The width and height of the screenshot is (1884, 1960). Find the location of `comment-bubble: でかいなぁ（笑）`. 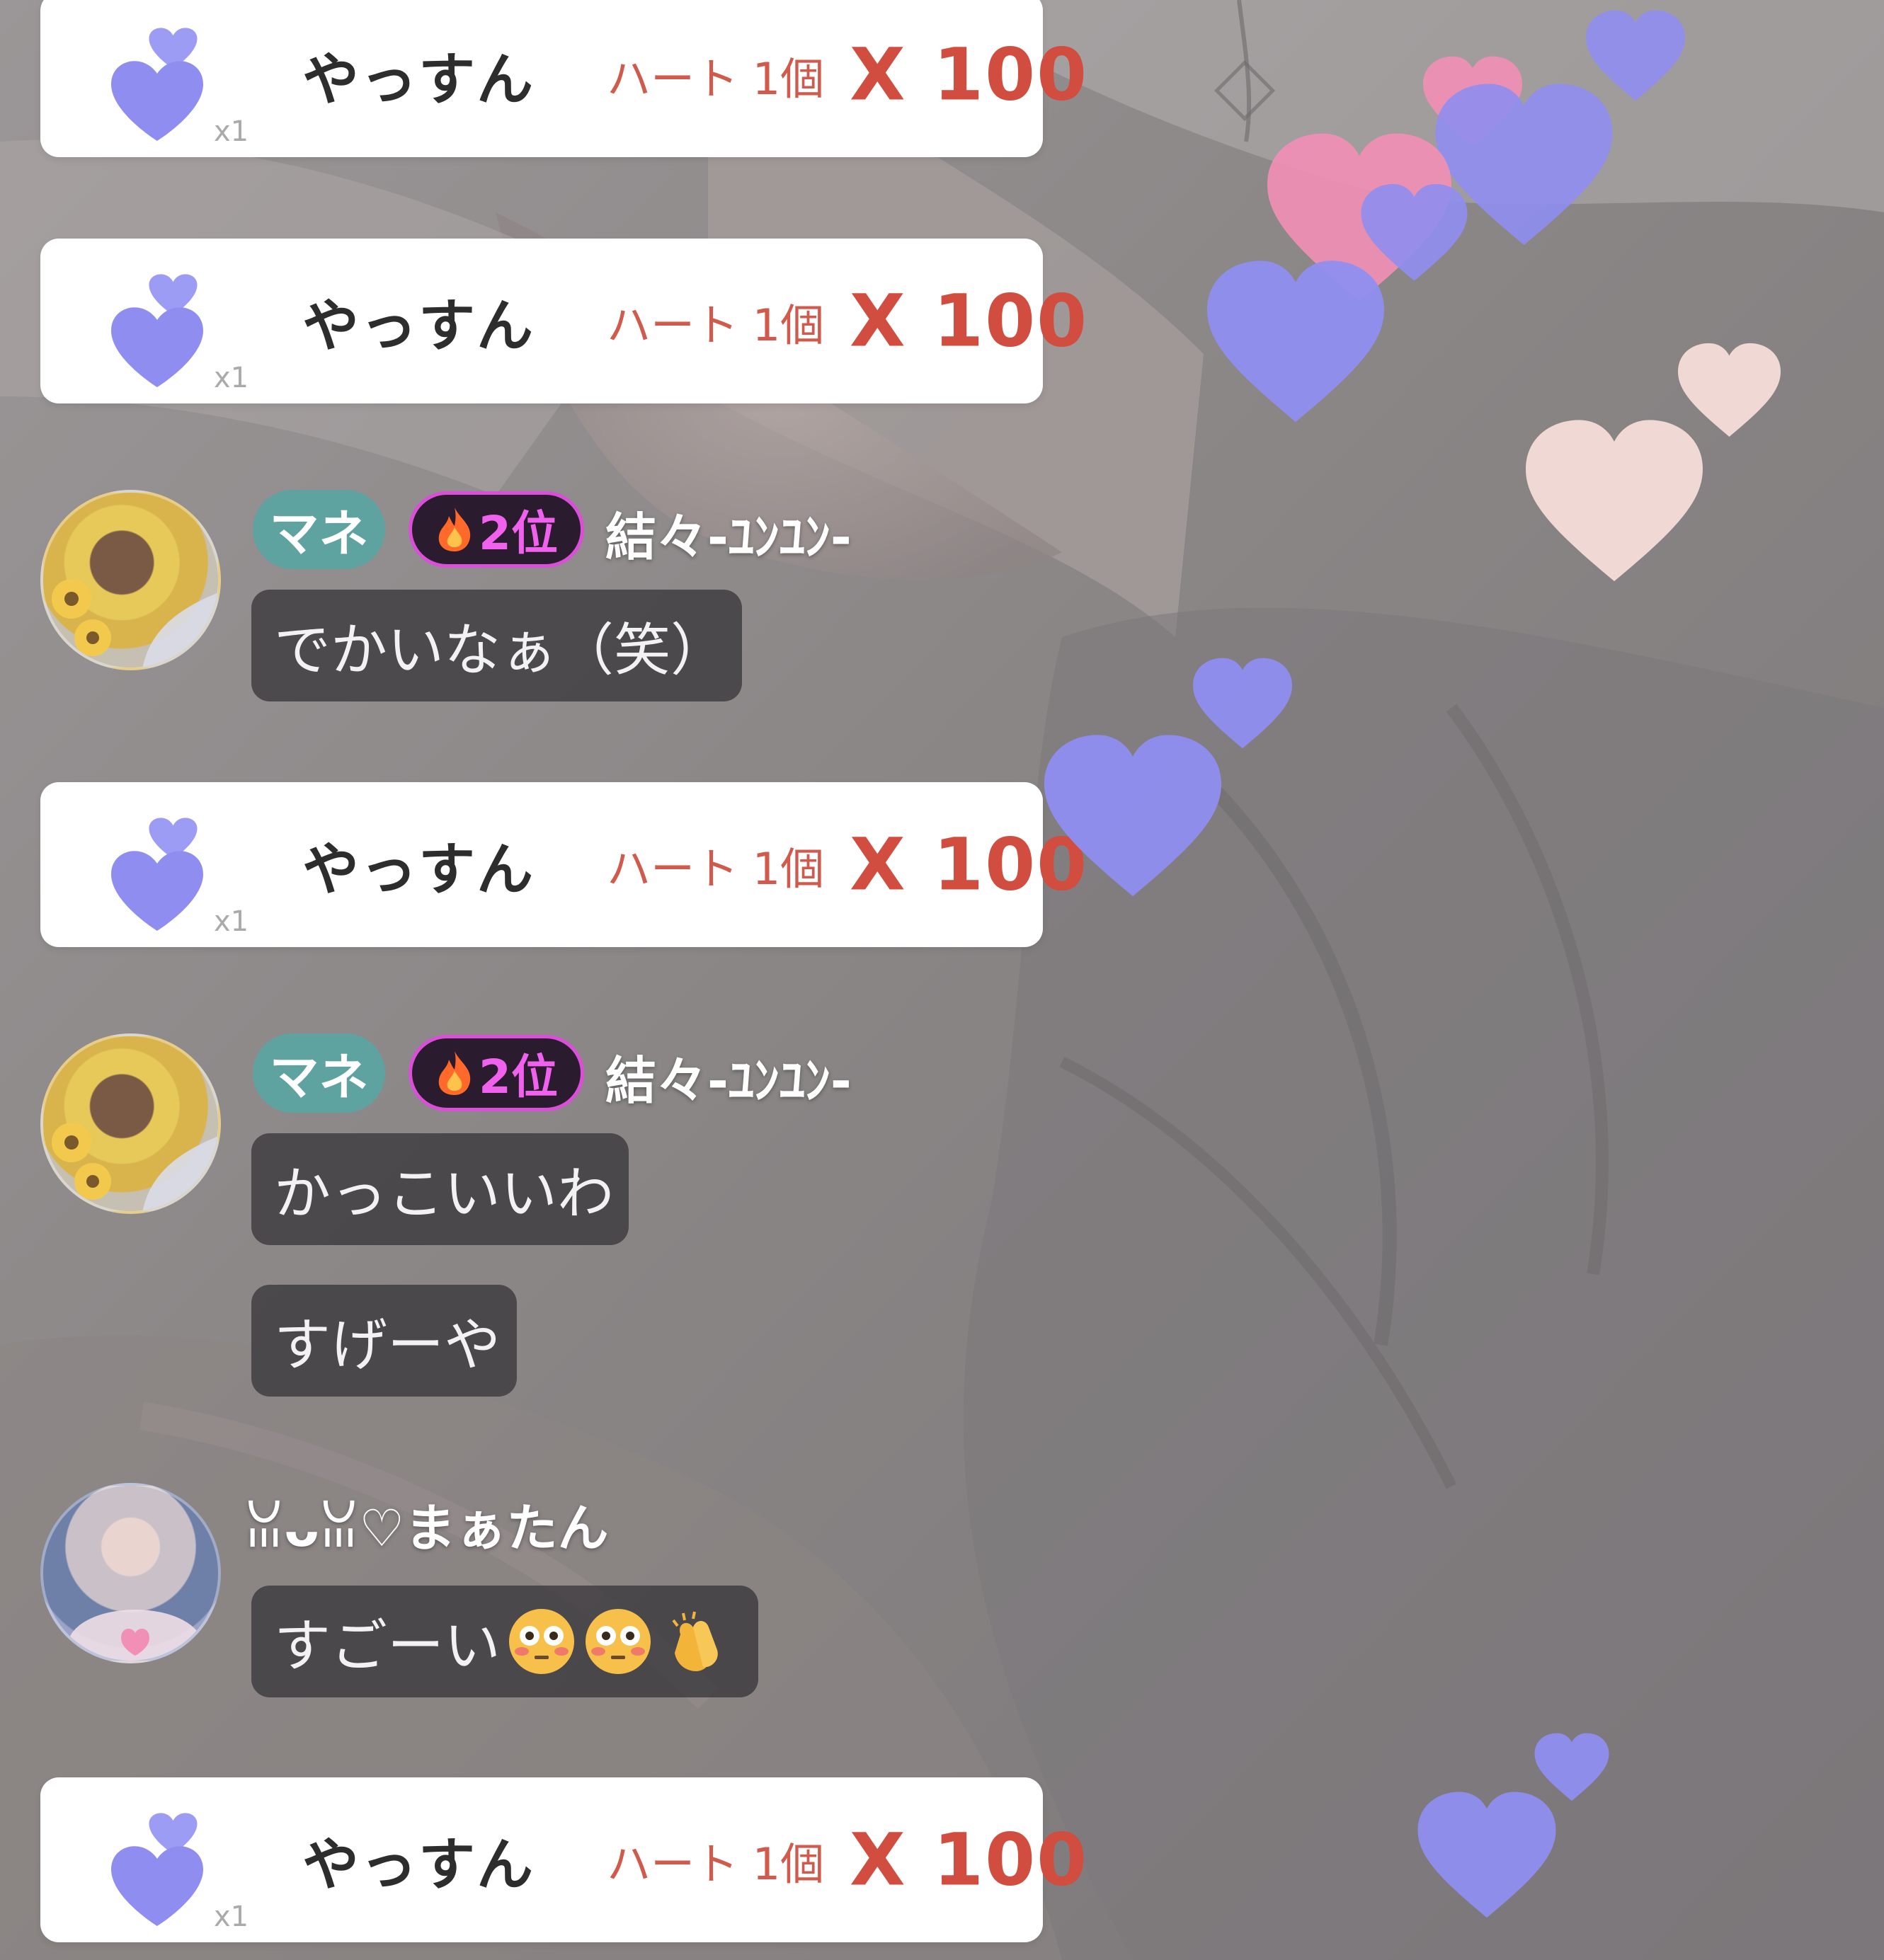

comment-bubble: でかいなぁ（笑） is located at coordinates (496, 645).